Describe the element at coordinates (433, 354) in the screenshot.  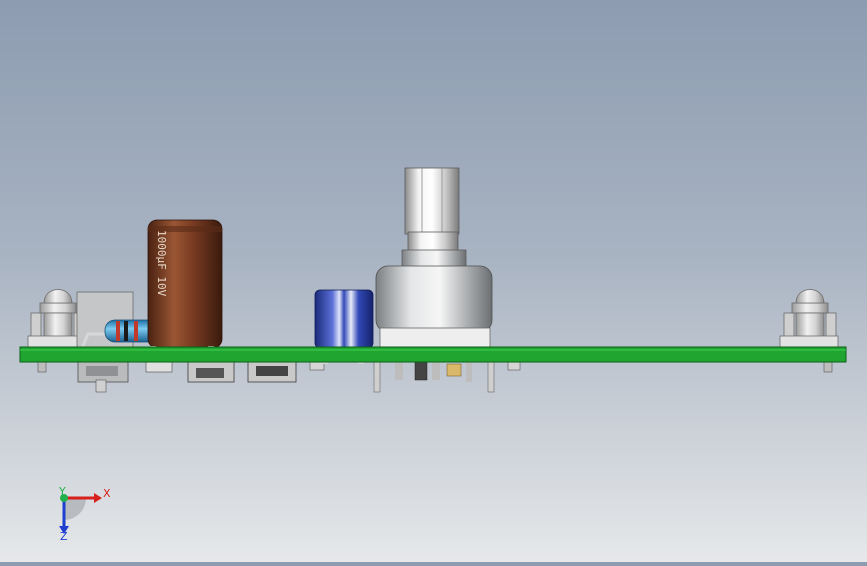
I see `pcb-board` at that location.